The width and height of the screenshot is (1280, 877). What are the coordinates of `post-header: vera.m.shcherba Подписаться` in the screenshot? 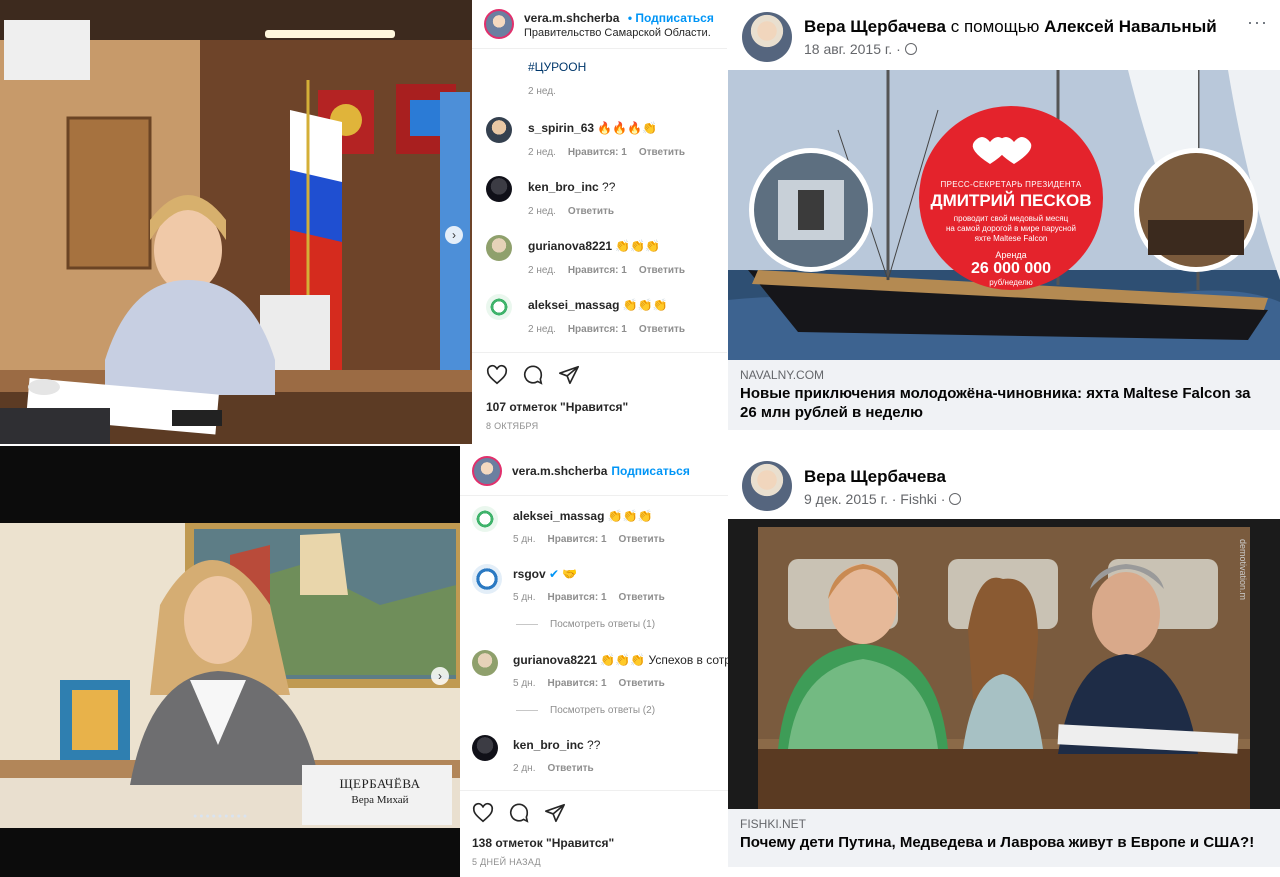 It's located at (594, 471).